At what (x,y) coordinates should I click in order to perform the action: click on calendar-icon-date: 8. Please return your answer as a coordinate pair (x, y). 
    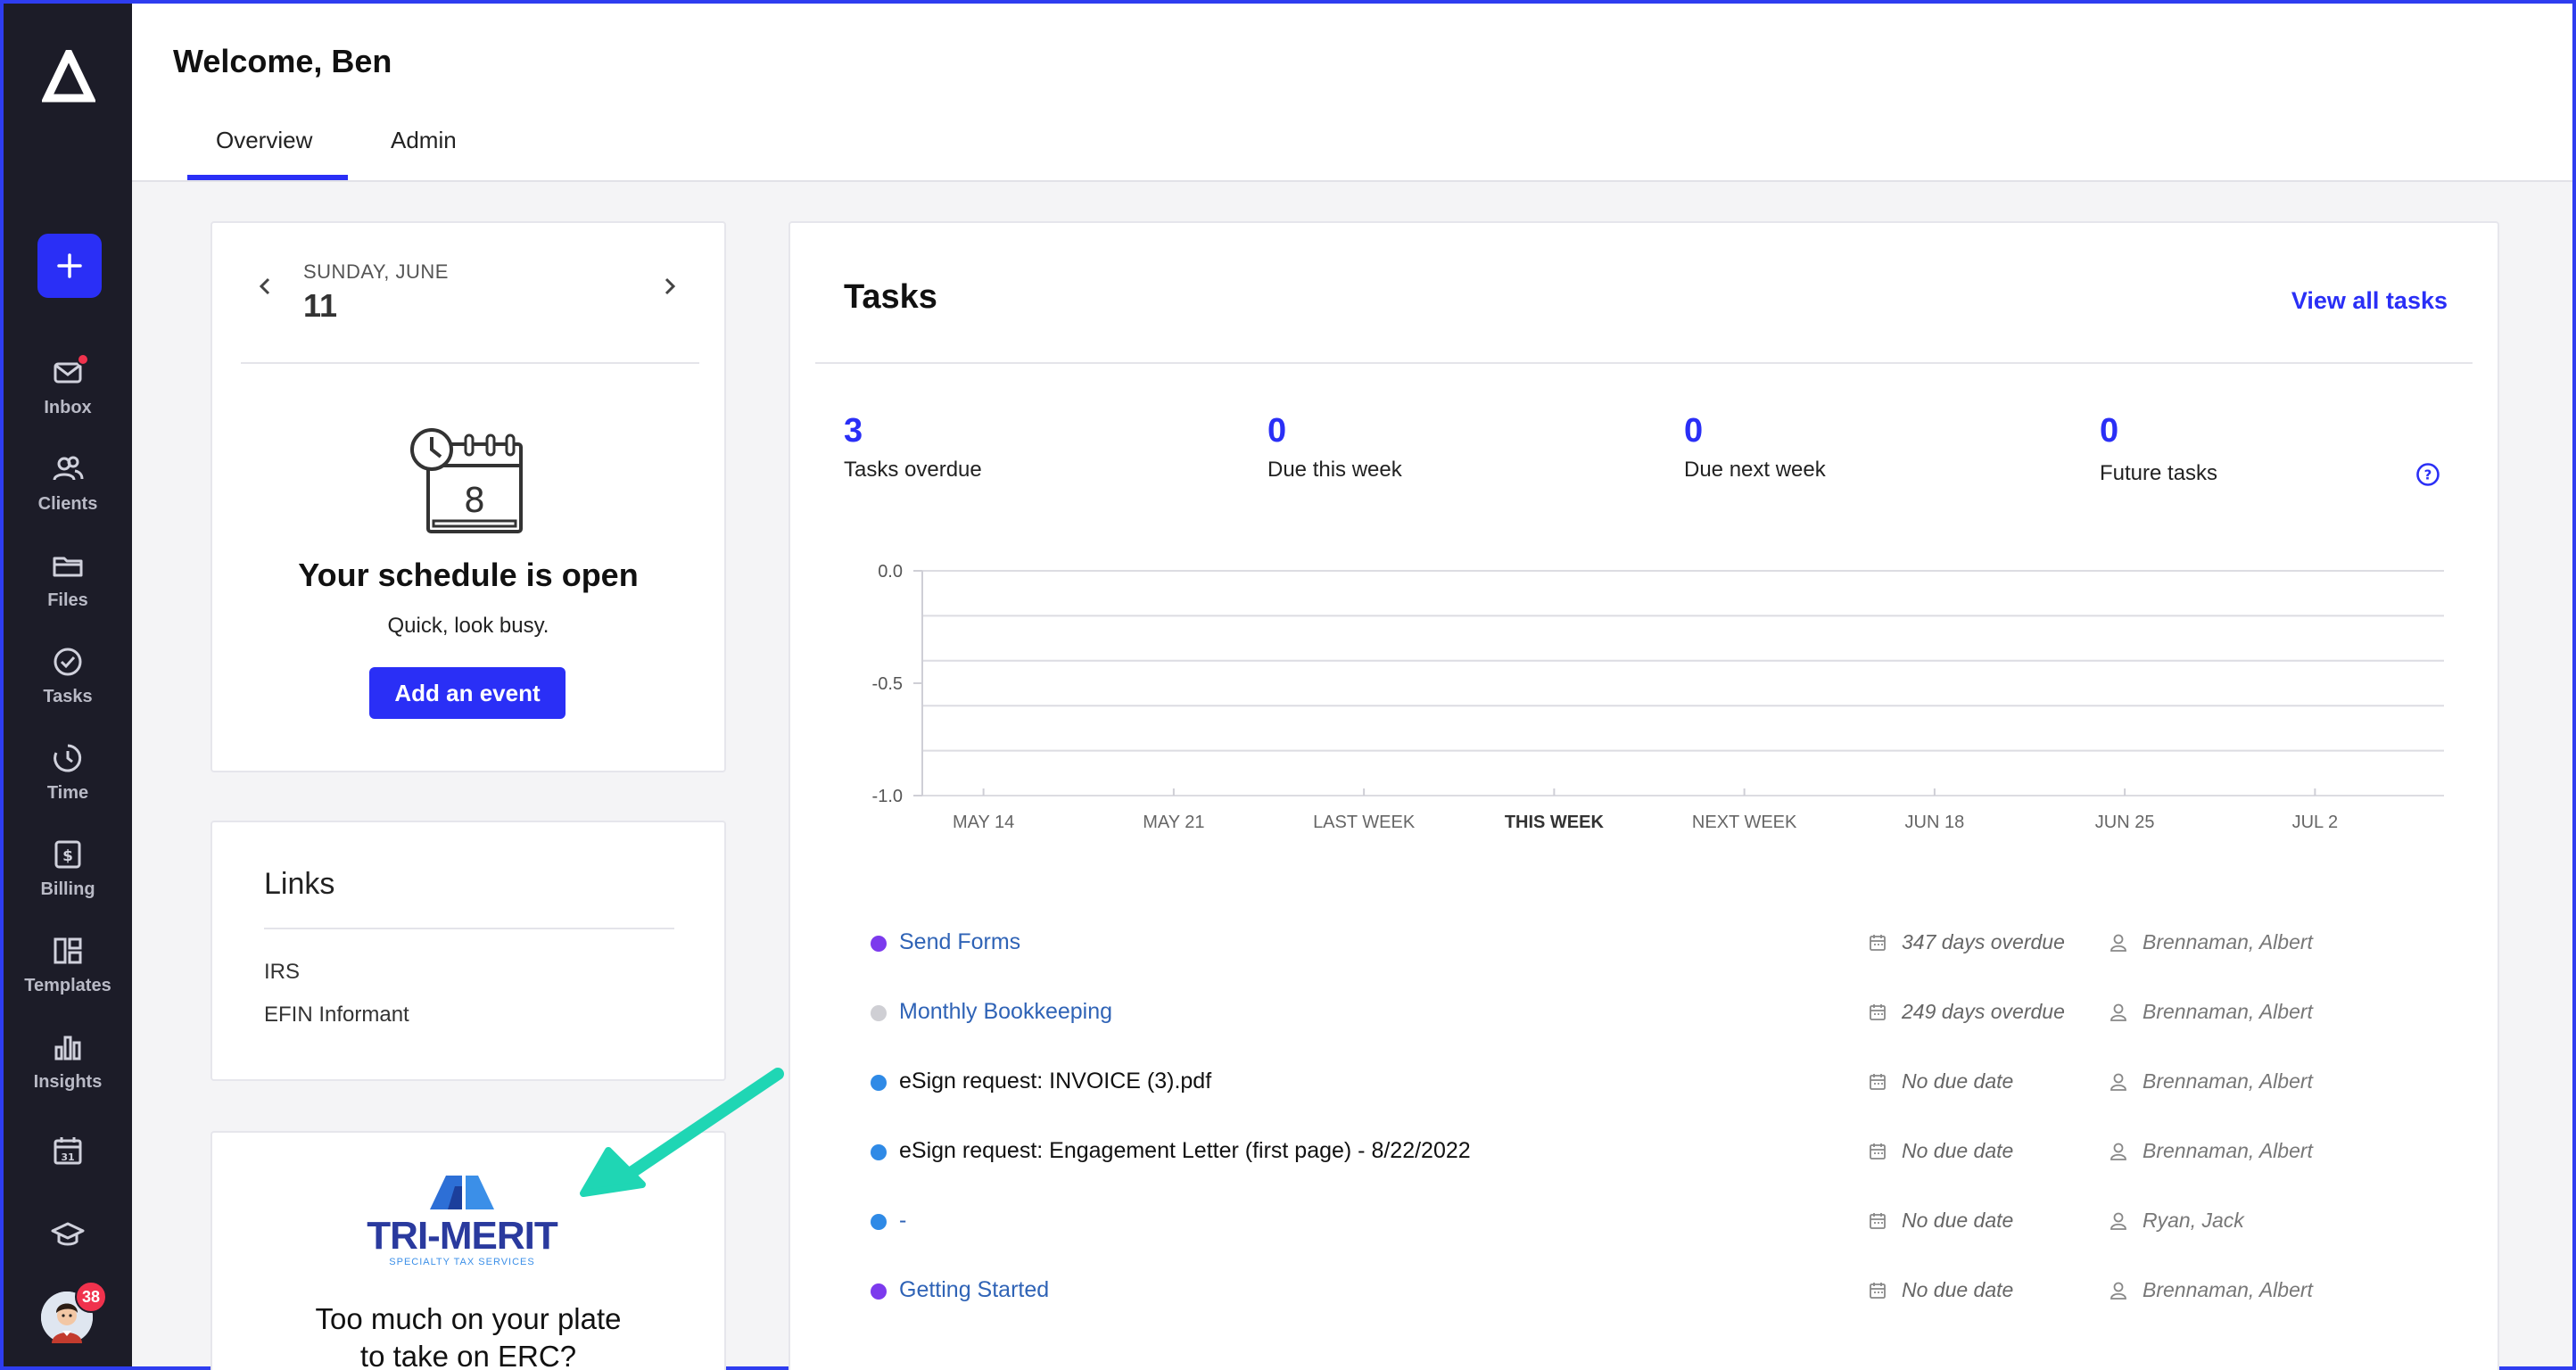
    Looking at the image, I should click on (475, 500).